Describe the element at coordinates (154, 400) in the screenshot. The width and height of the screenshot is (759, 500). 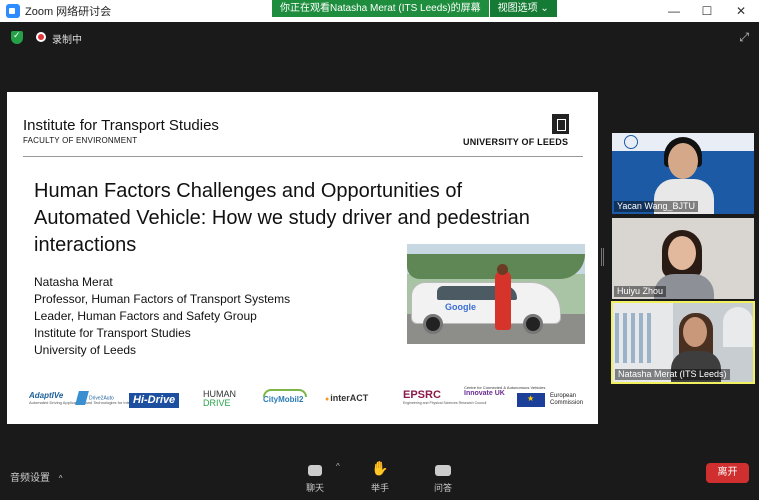
I see `hidrive-logo: Hi-Drive` at that location.